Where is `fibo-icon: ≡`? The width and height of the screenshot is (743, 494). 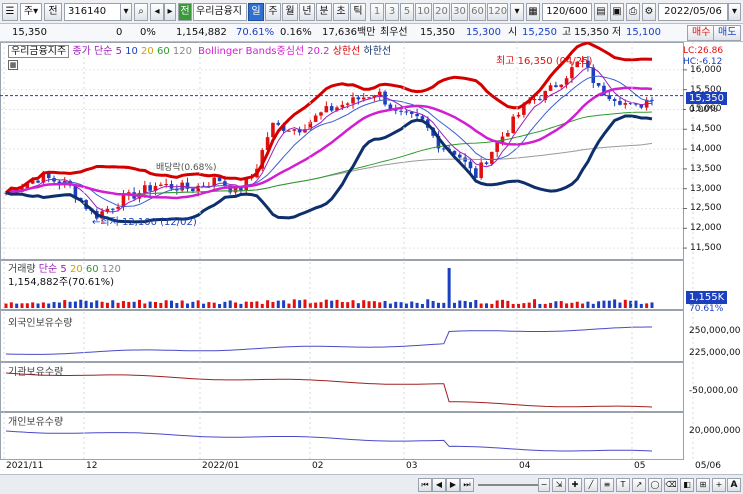
fibo-icon: ≡ is located at coordinates (607, 485).